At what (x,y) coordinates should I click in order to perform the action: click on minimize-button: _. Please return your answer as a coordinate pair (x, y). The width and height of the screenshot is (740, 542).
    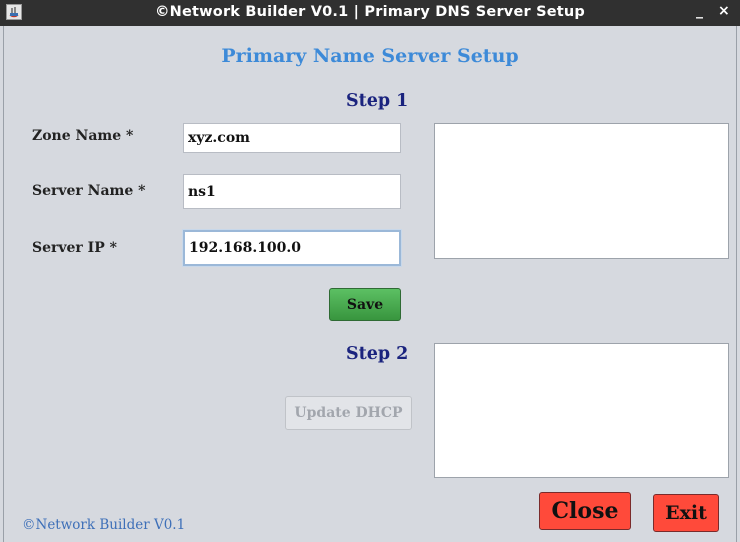
    Looking at the image, I should click on (699, 11).